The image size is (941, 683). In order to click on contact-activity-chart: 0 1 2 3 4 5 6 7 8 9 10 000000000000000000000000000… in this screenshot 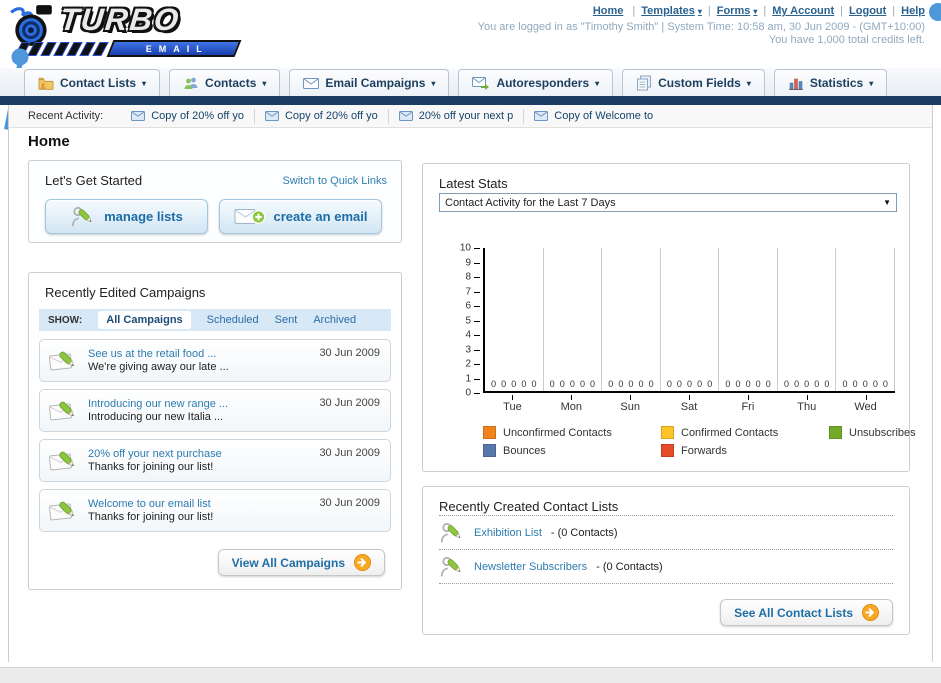, I will do `click(668, 330)`.